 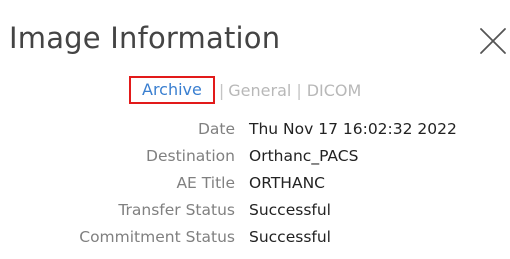 What do you see at coordinates (205, 183) in the screenshot?
I see `info-label: AE Title` at bounding box center [205, 183].